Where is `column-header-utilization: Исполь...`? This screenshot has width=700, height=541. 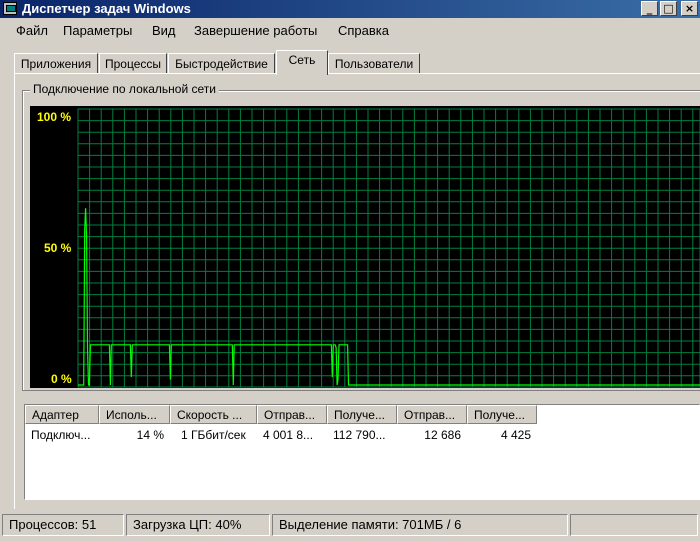
column-header-utilization: Исполь... is located at coordinates (134, 414).